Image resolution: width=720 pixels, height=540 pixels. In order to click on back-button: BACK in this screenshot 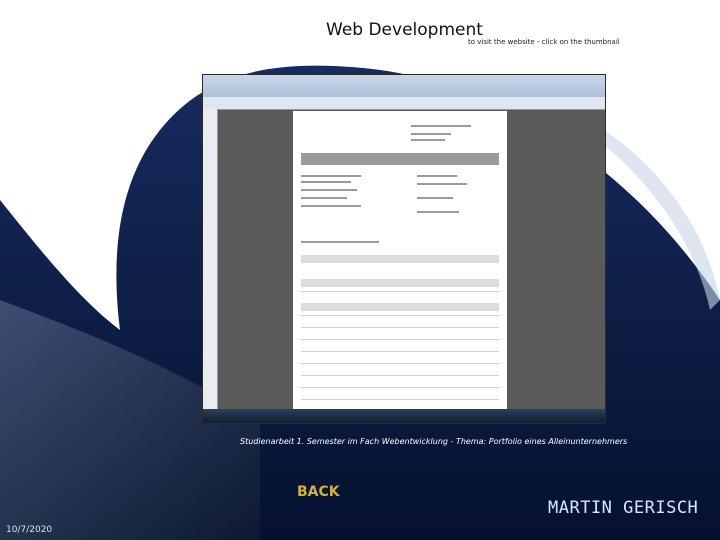, I will do `click(318, 492)`.